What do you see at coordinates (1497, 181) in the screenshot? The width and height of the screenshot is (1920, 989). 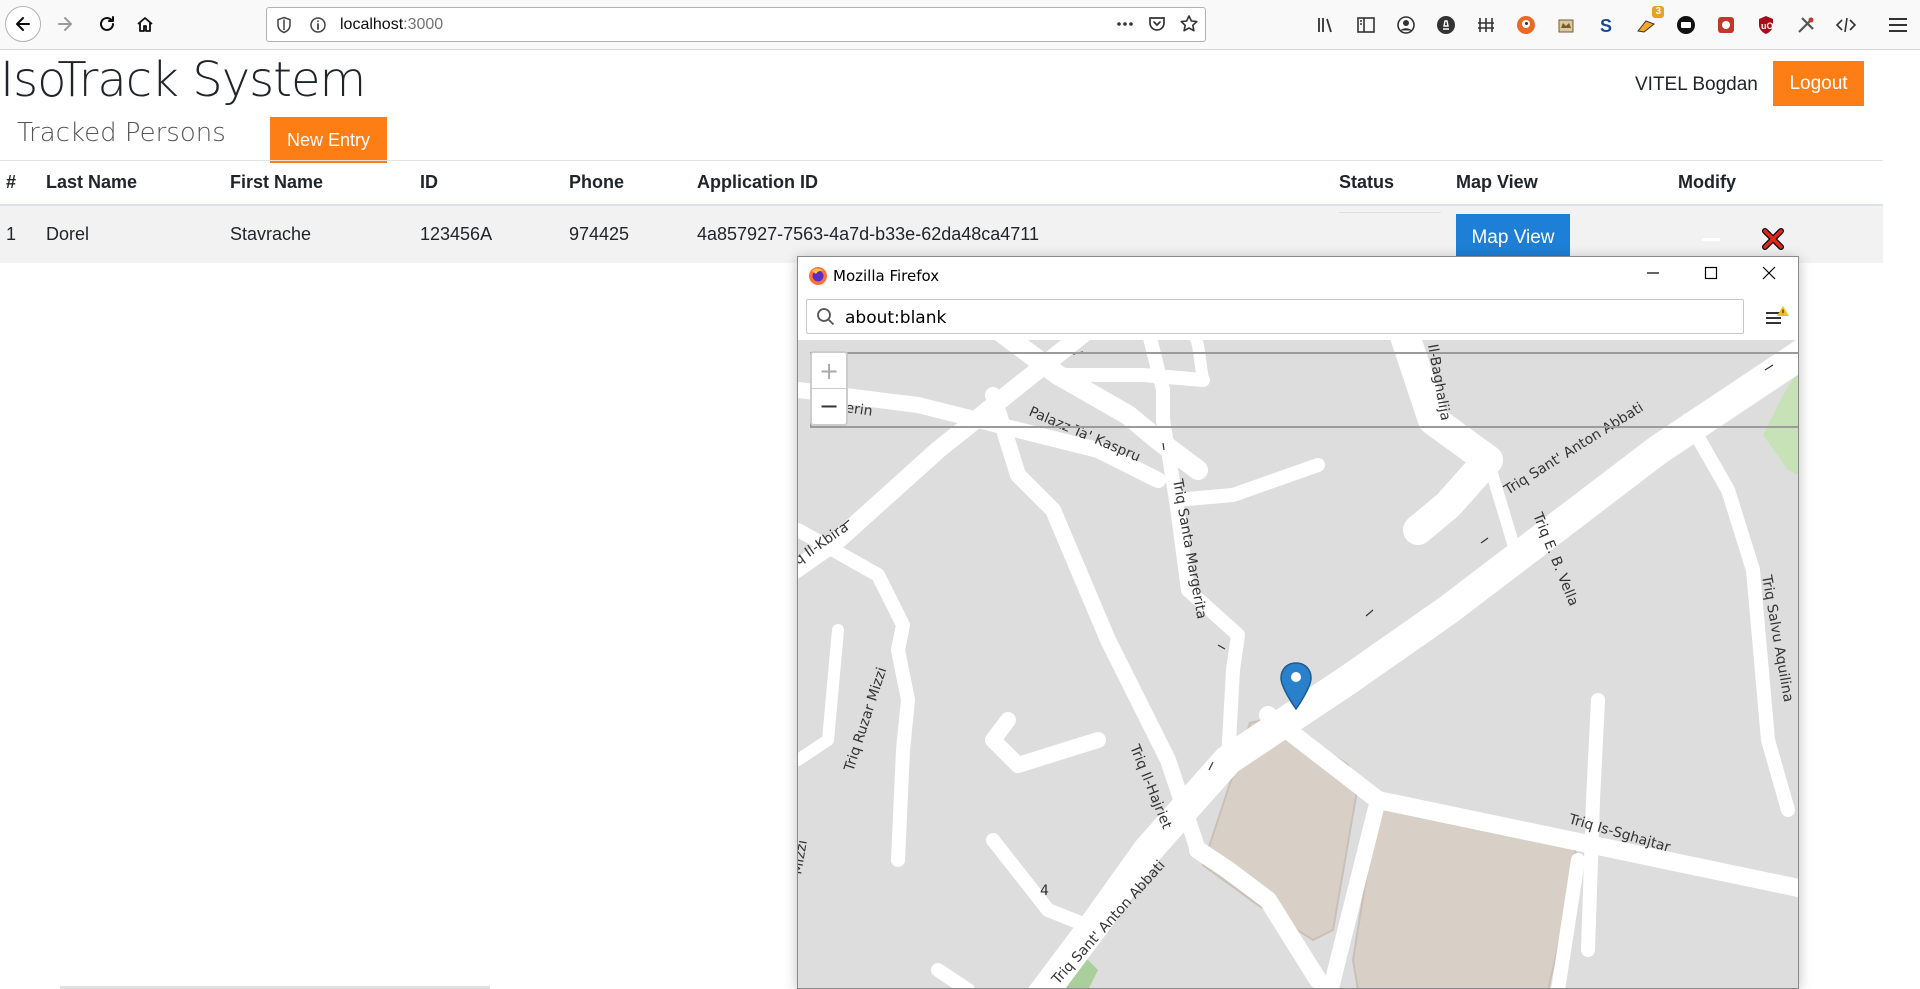 I see `header-map-view: Map View` at bounding box center [1497, 181].